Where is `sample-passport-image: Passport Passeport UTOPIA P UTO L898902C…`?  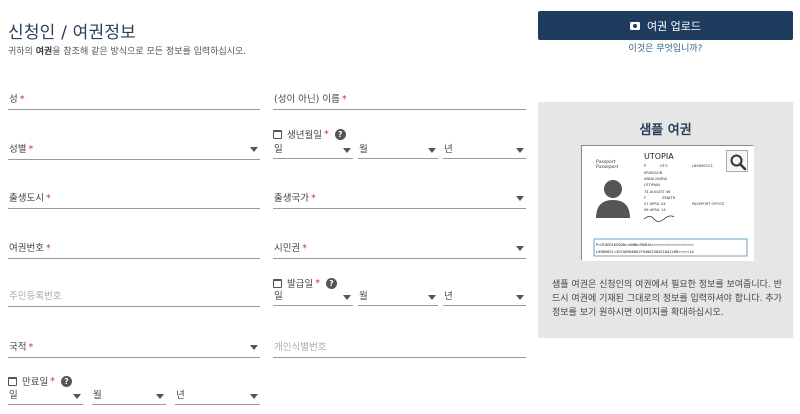 sample-passport-image: Passport Passeport UTOPIA P UTO L898902C… is located at coordinates (667, 203).